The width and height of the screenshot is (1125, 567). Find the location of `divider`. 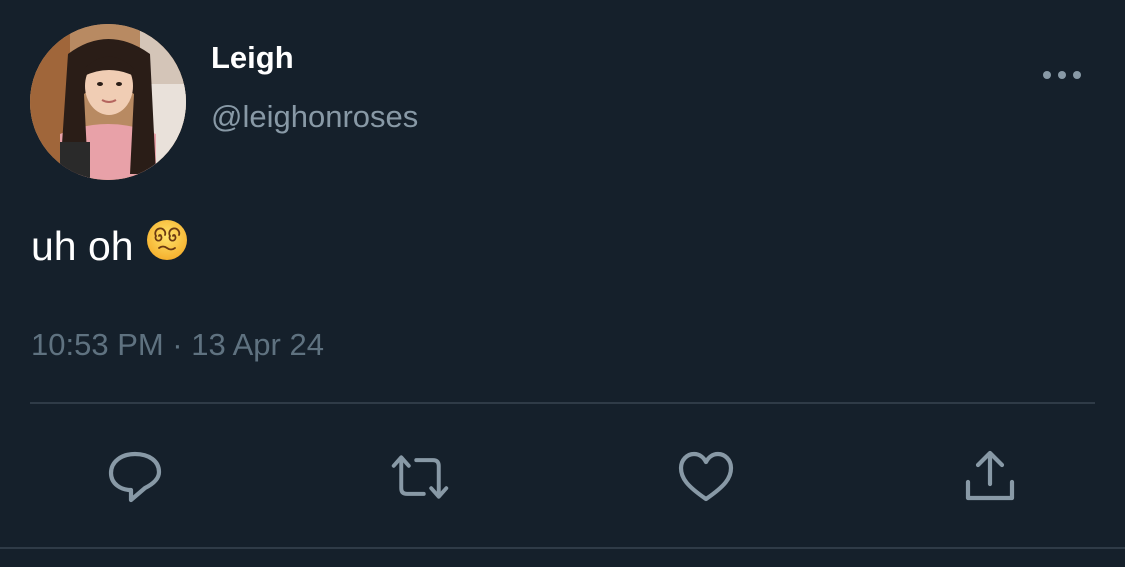

divider is located at coordinates (562, 403).